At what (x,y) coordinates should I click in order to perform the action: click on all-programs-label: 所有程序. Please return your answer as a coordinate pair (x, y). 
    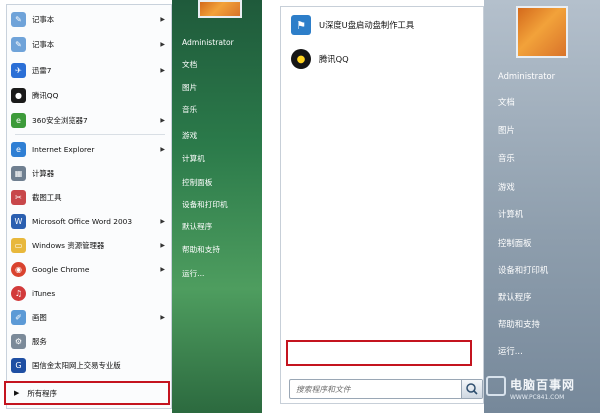
    Looking at the image, I should click on (42, 393).